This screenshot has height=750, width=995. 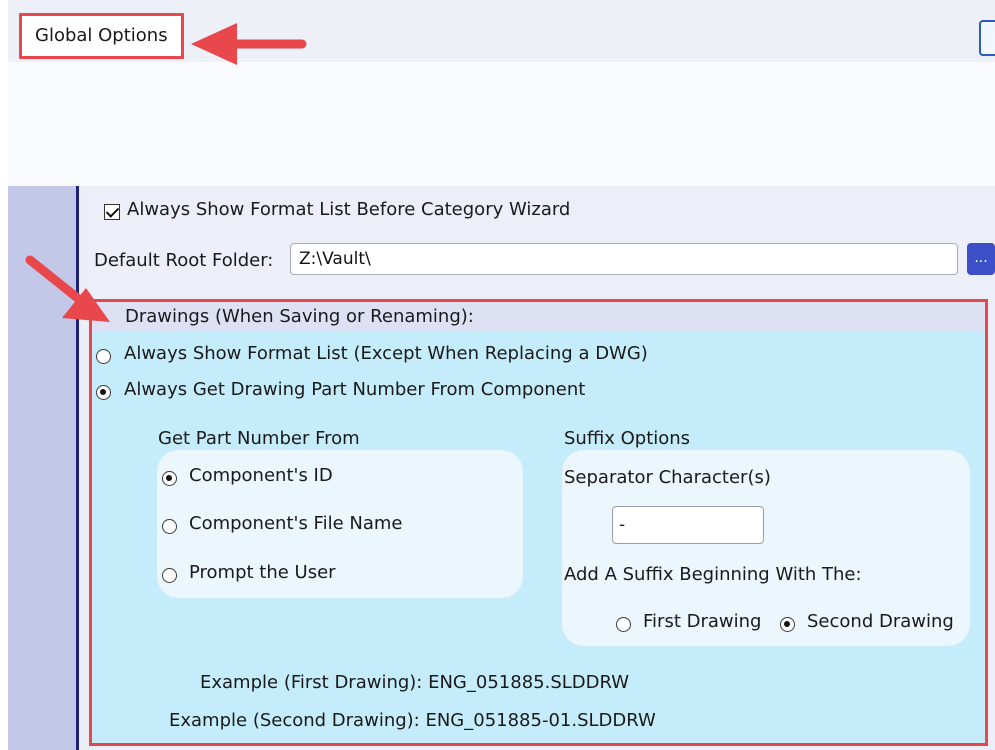 I want to click on first-drawing-label: First Drawing, so click(x=702, y=621).